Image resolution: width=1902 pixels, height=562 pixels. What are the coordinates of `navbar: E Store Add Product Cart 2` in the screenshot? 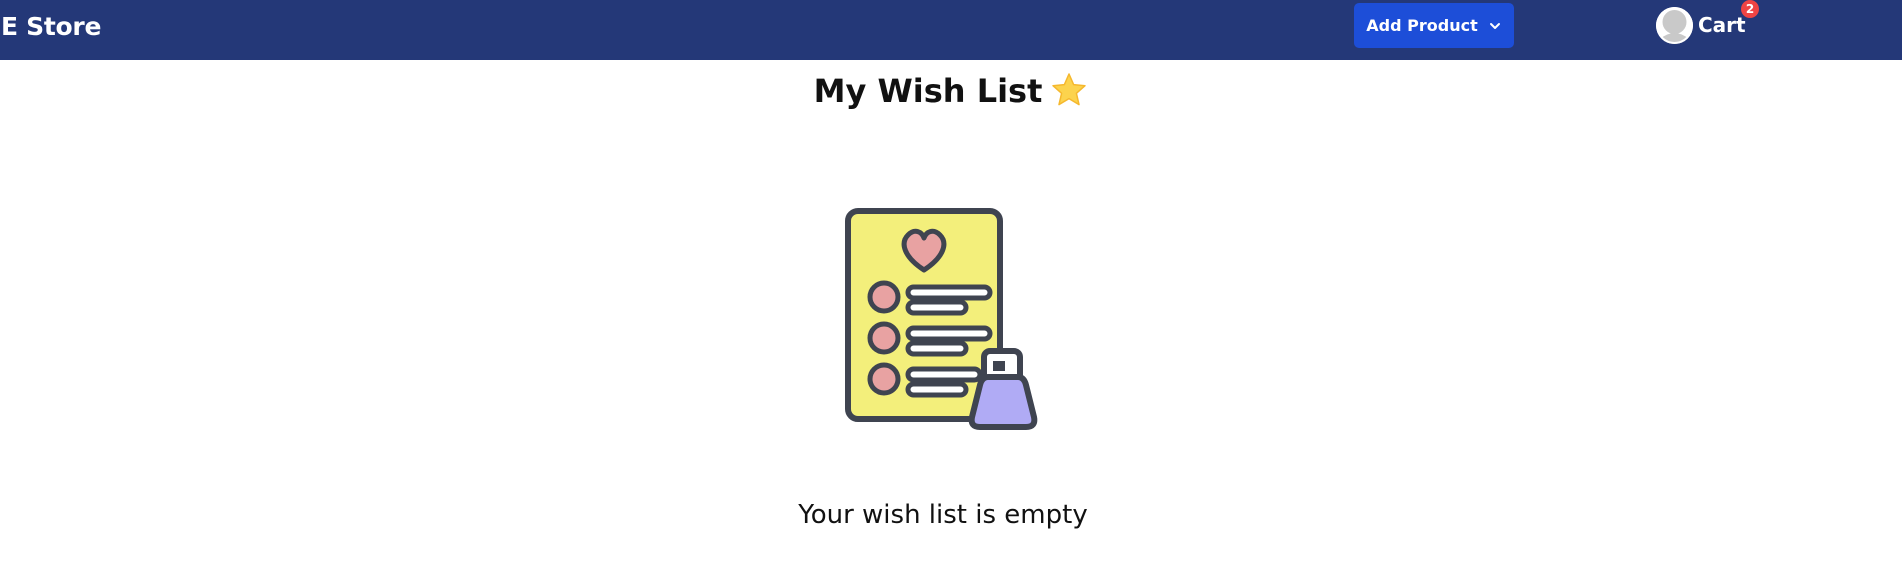 It's located at (951, 30).